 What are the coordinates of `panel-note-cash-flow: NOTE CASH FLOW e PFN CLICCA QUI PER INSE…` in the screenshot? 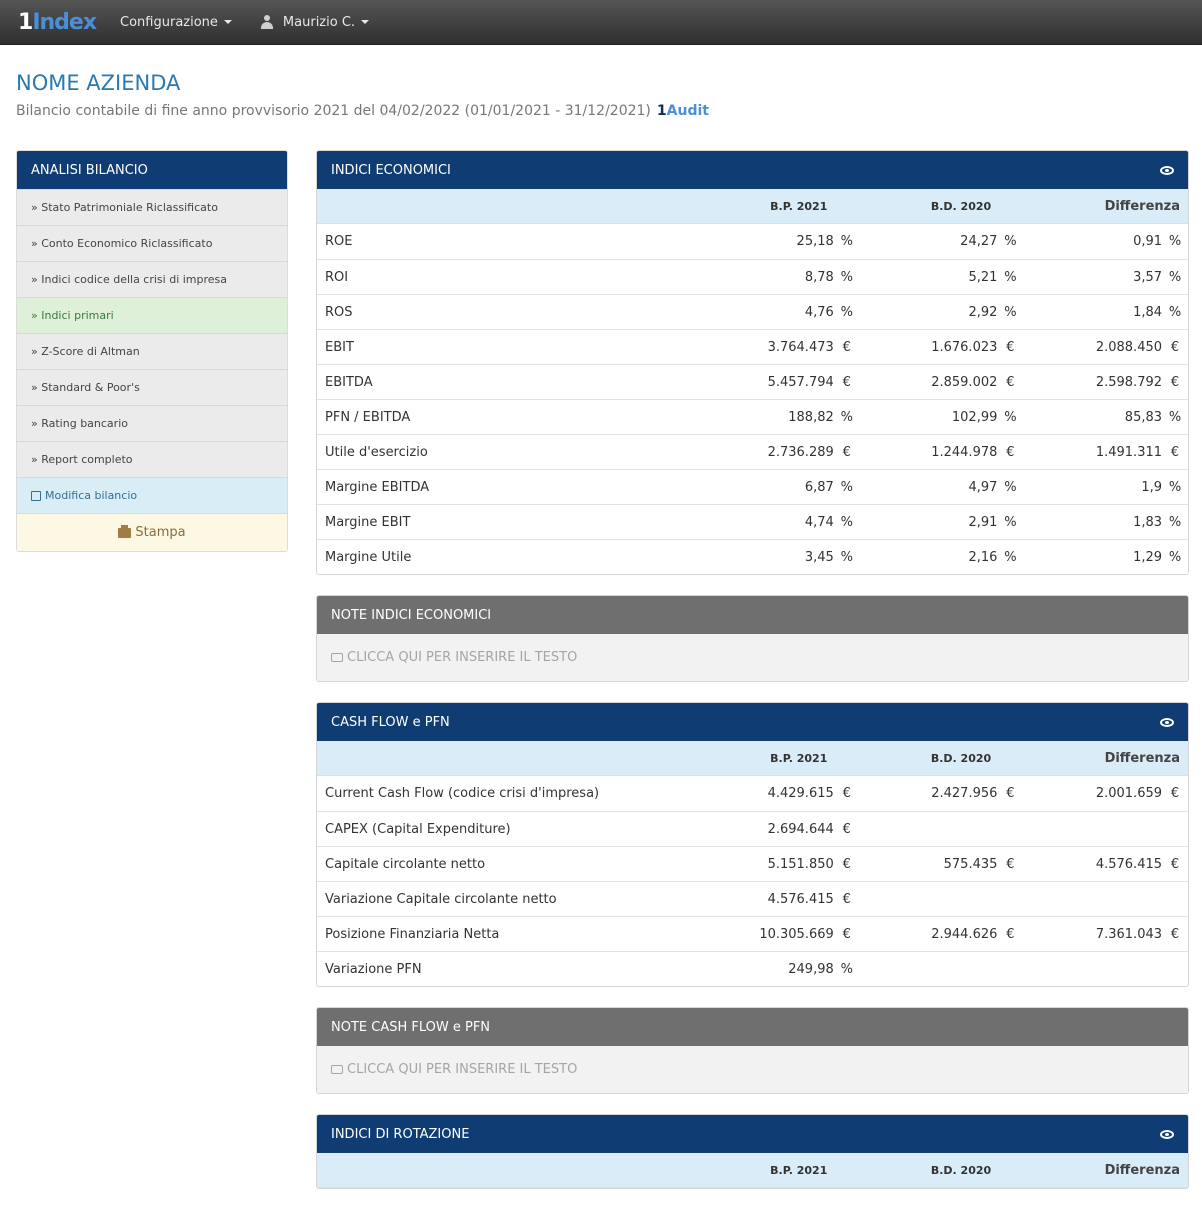 It's located at (752, 1050).